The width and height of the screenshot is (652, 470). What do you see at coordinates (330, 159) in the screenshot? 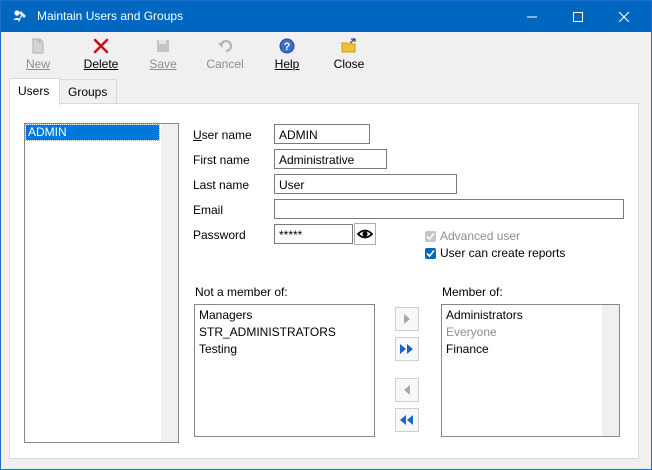
I see `first-name-field: Administrative` at bounding box center [330, 159].